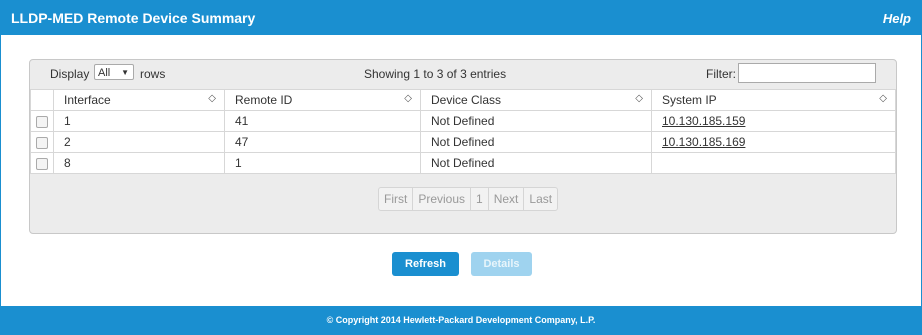  Describe the element at coordinates (322, 100) in the screenshot. I see `column-header-remote-id: Remote ID ◇` at that location.